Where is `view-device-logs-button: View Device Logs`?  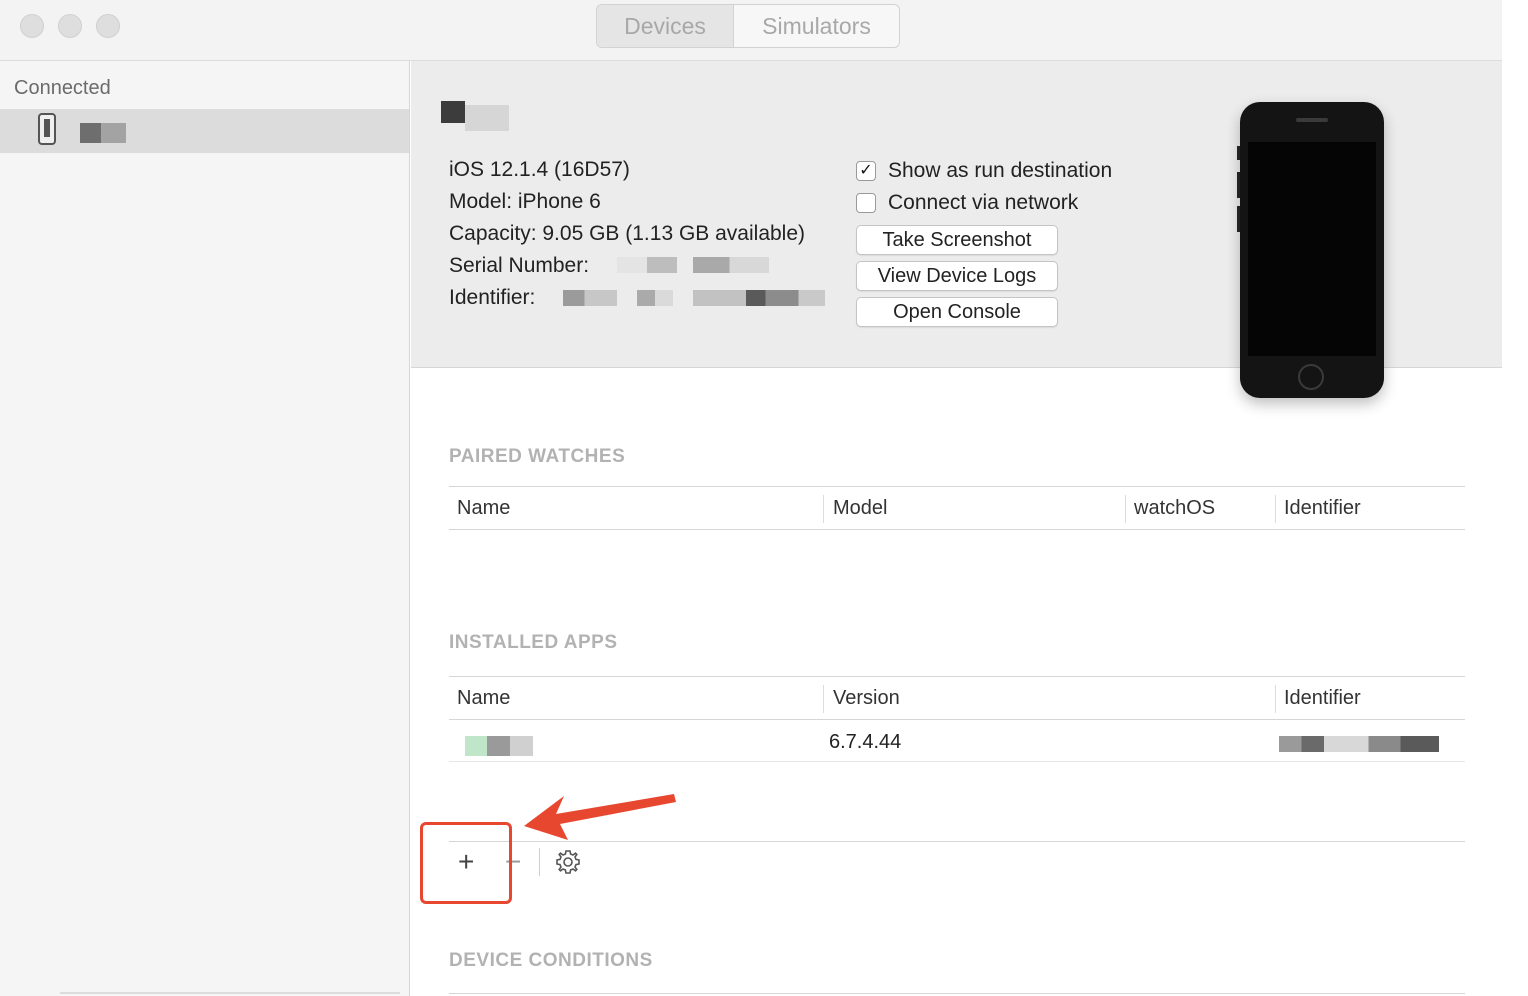 view-device-logs-button: View Device Logs is located at coordinates (957, 276).